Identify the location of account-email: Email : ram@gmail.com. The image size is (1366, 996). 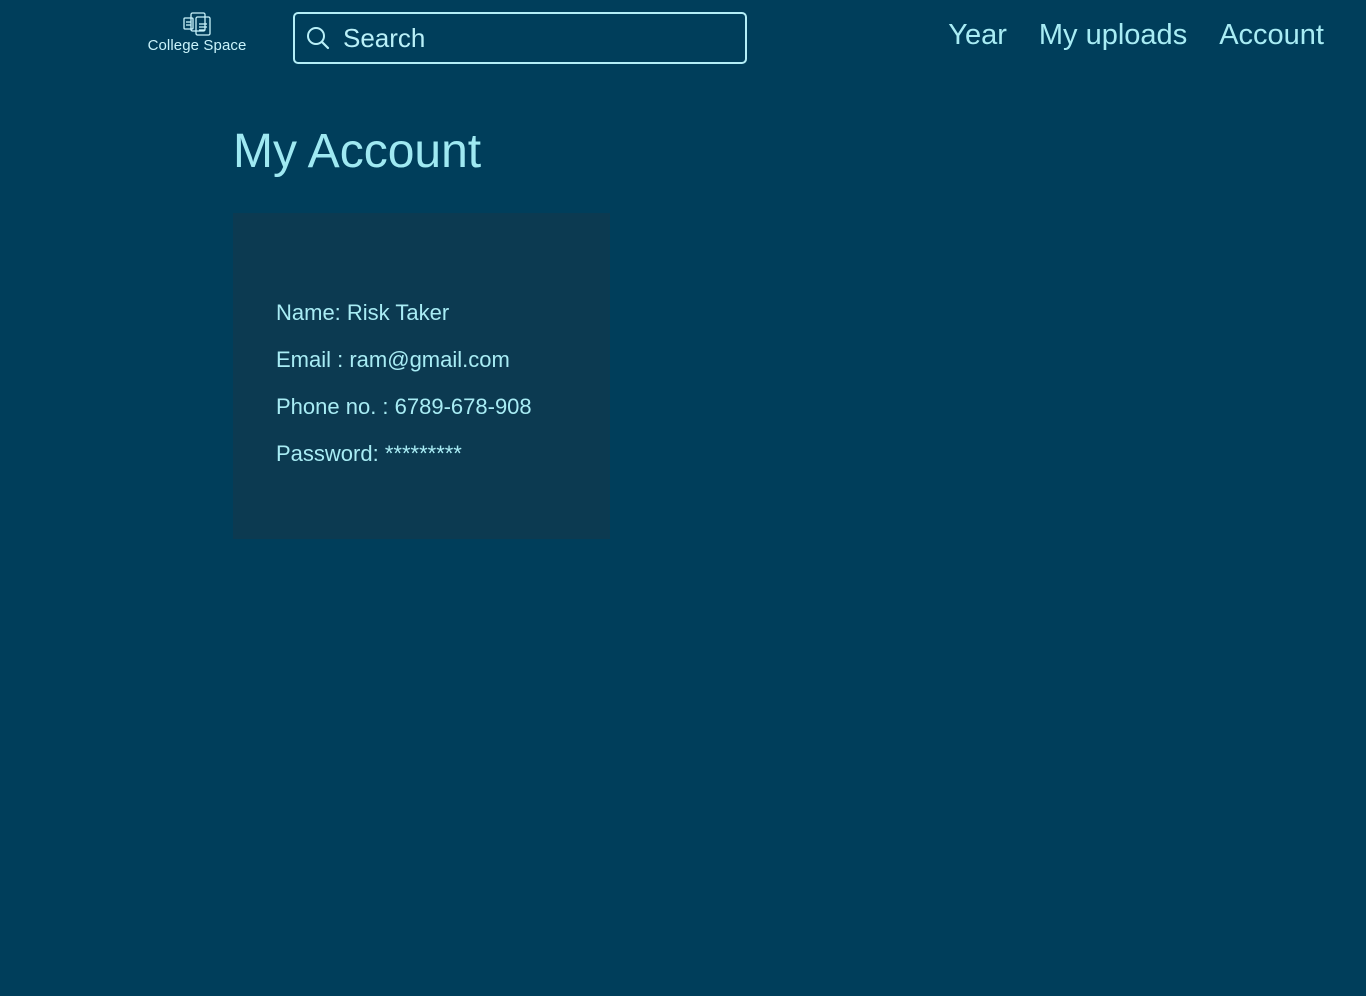
(393, 359).